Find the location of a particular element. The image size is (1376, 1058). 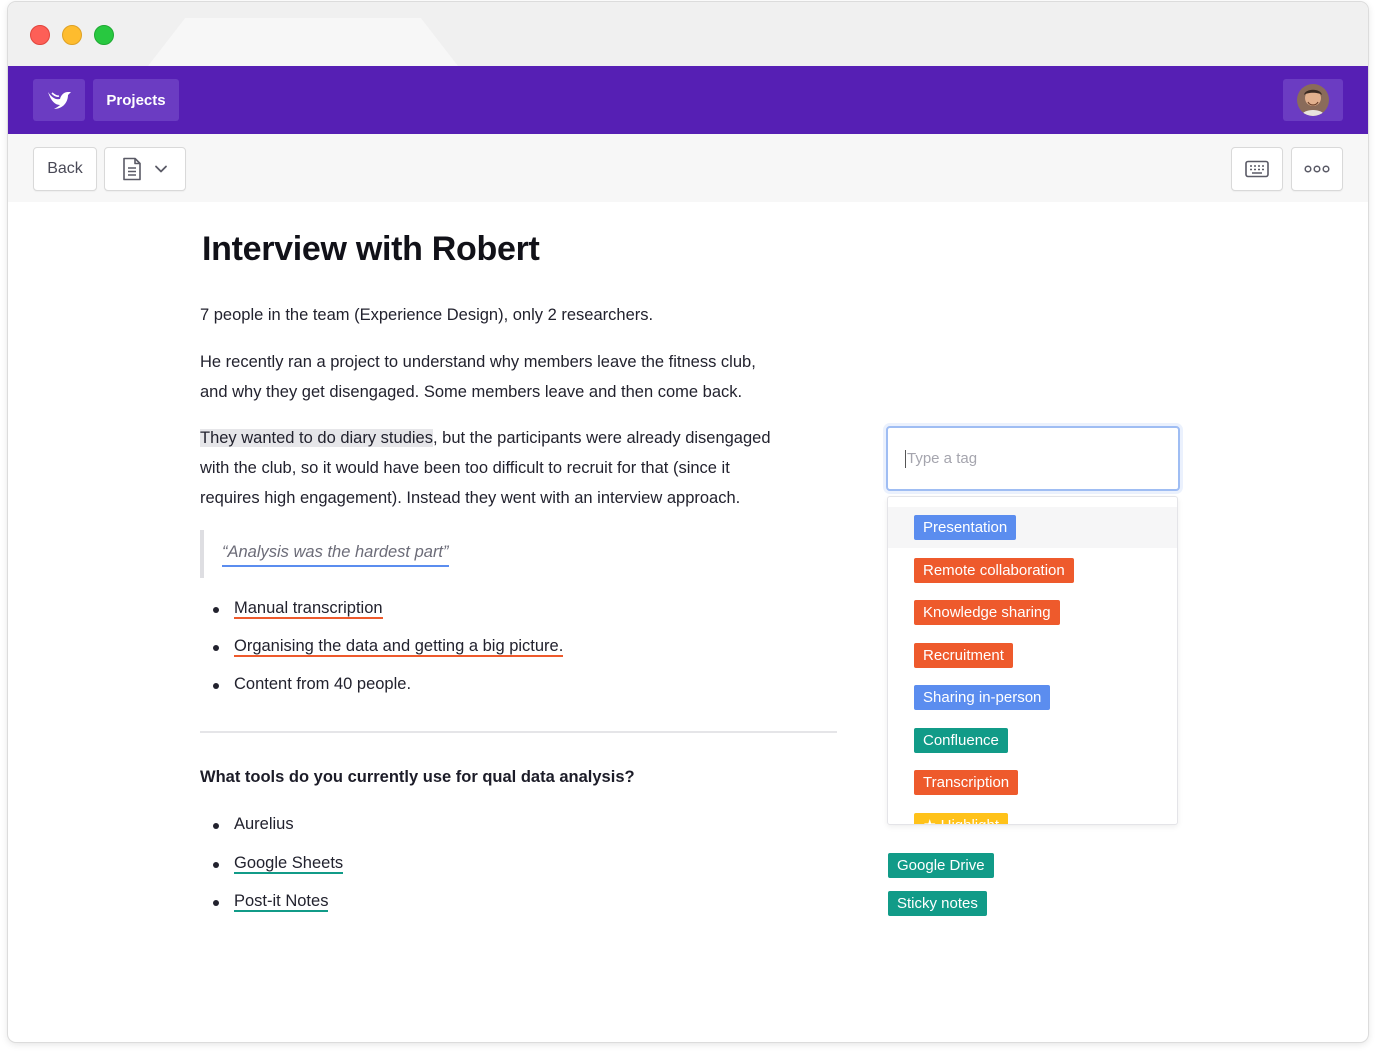

highlighted-text: They wanted to do diary studies is located at coordinates (316, 438).